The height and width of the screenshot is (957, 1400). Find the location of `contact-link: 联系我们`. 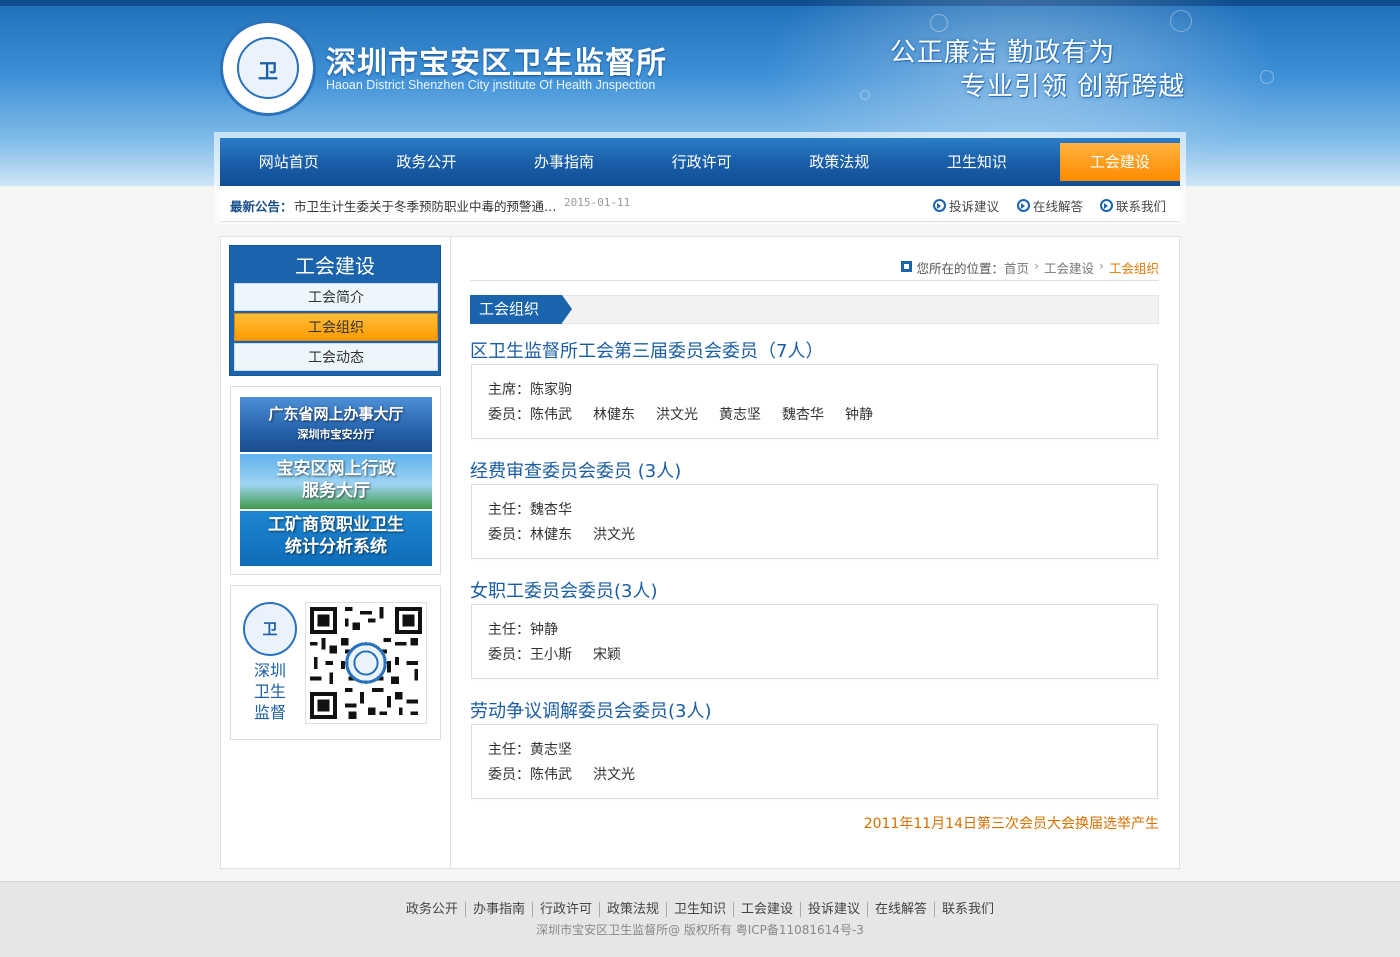

contact-link: 联系我们 is located at coordinates (1133, 205).